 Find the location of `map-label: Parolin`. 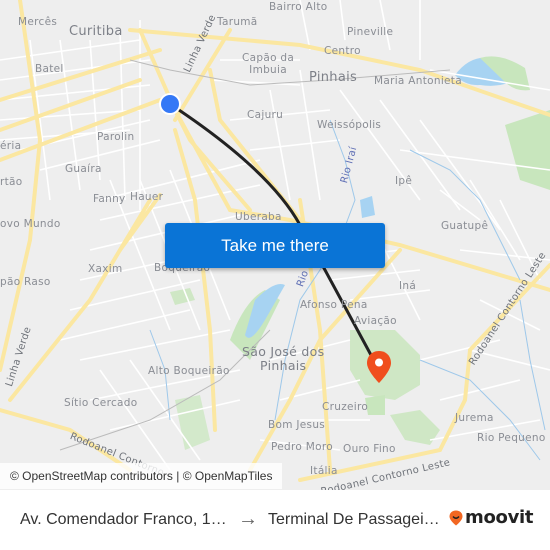

map-label: Parolin is located at coordinates (116, 137).